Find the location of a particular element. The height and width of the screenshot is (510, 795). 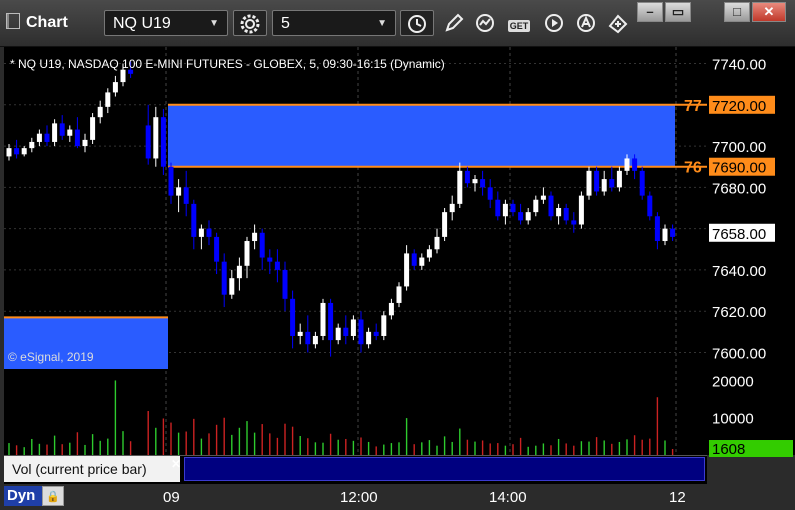

last-volume-label: 1608 is located at coordinates (728, 449).